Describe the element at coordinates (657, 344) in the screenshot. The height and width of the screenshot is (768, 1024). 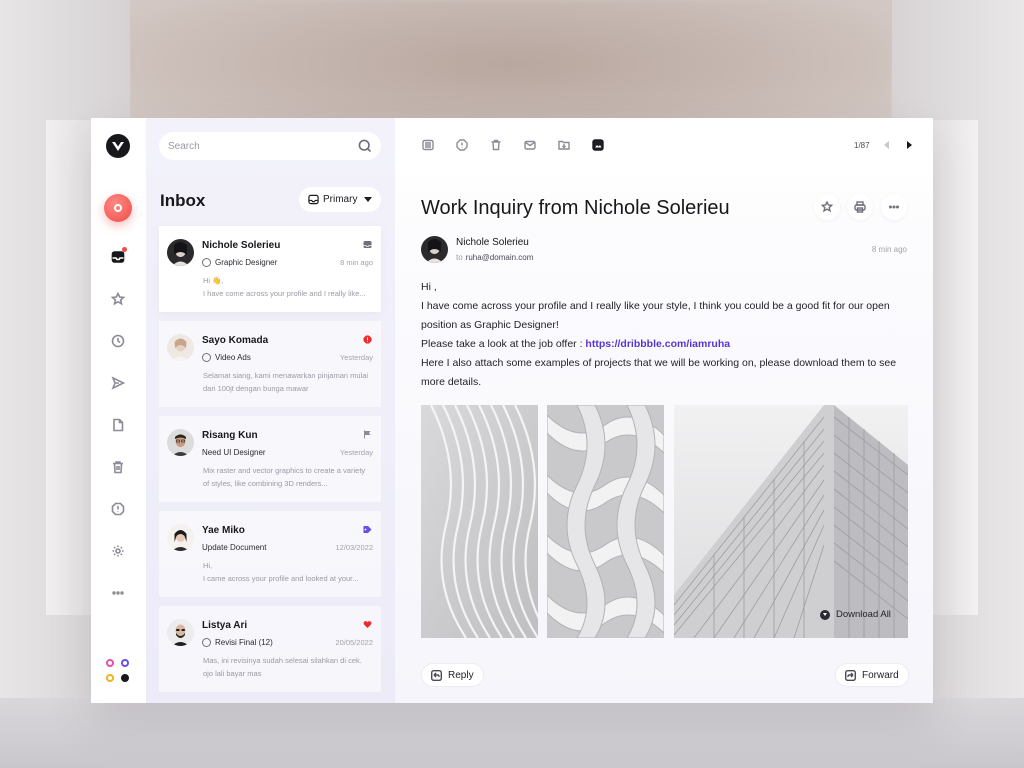
I see `job-offer-link: https://dribbble.com/iamruha` at that location.